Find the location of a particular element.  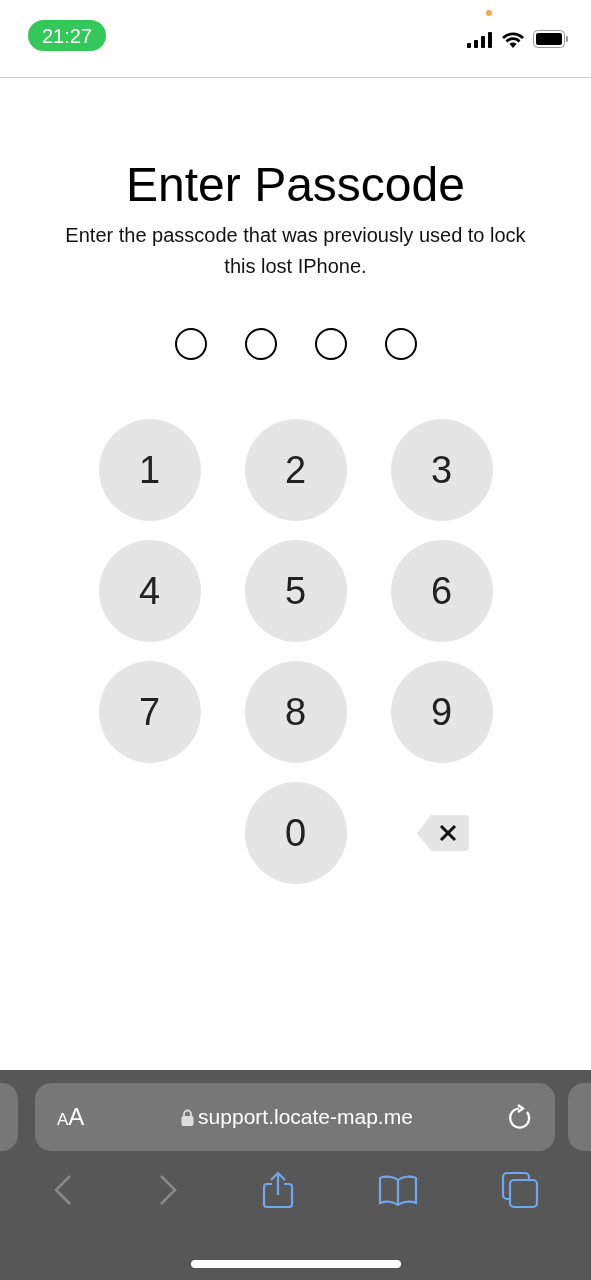

keypad-key: 2 is located at coordinates (295, 470).